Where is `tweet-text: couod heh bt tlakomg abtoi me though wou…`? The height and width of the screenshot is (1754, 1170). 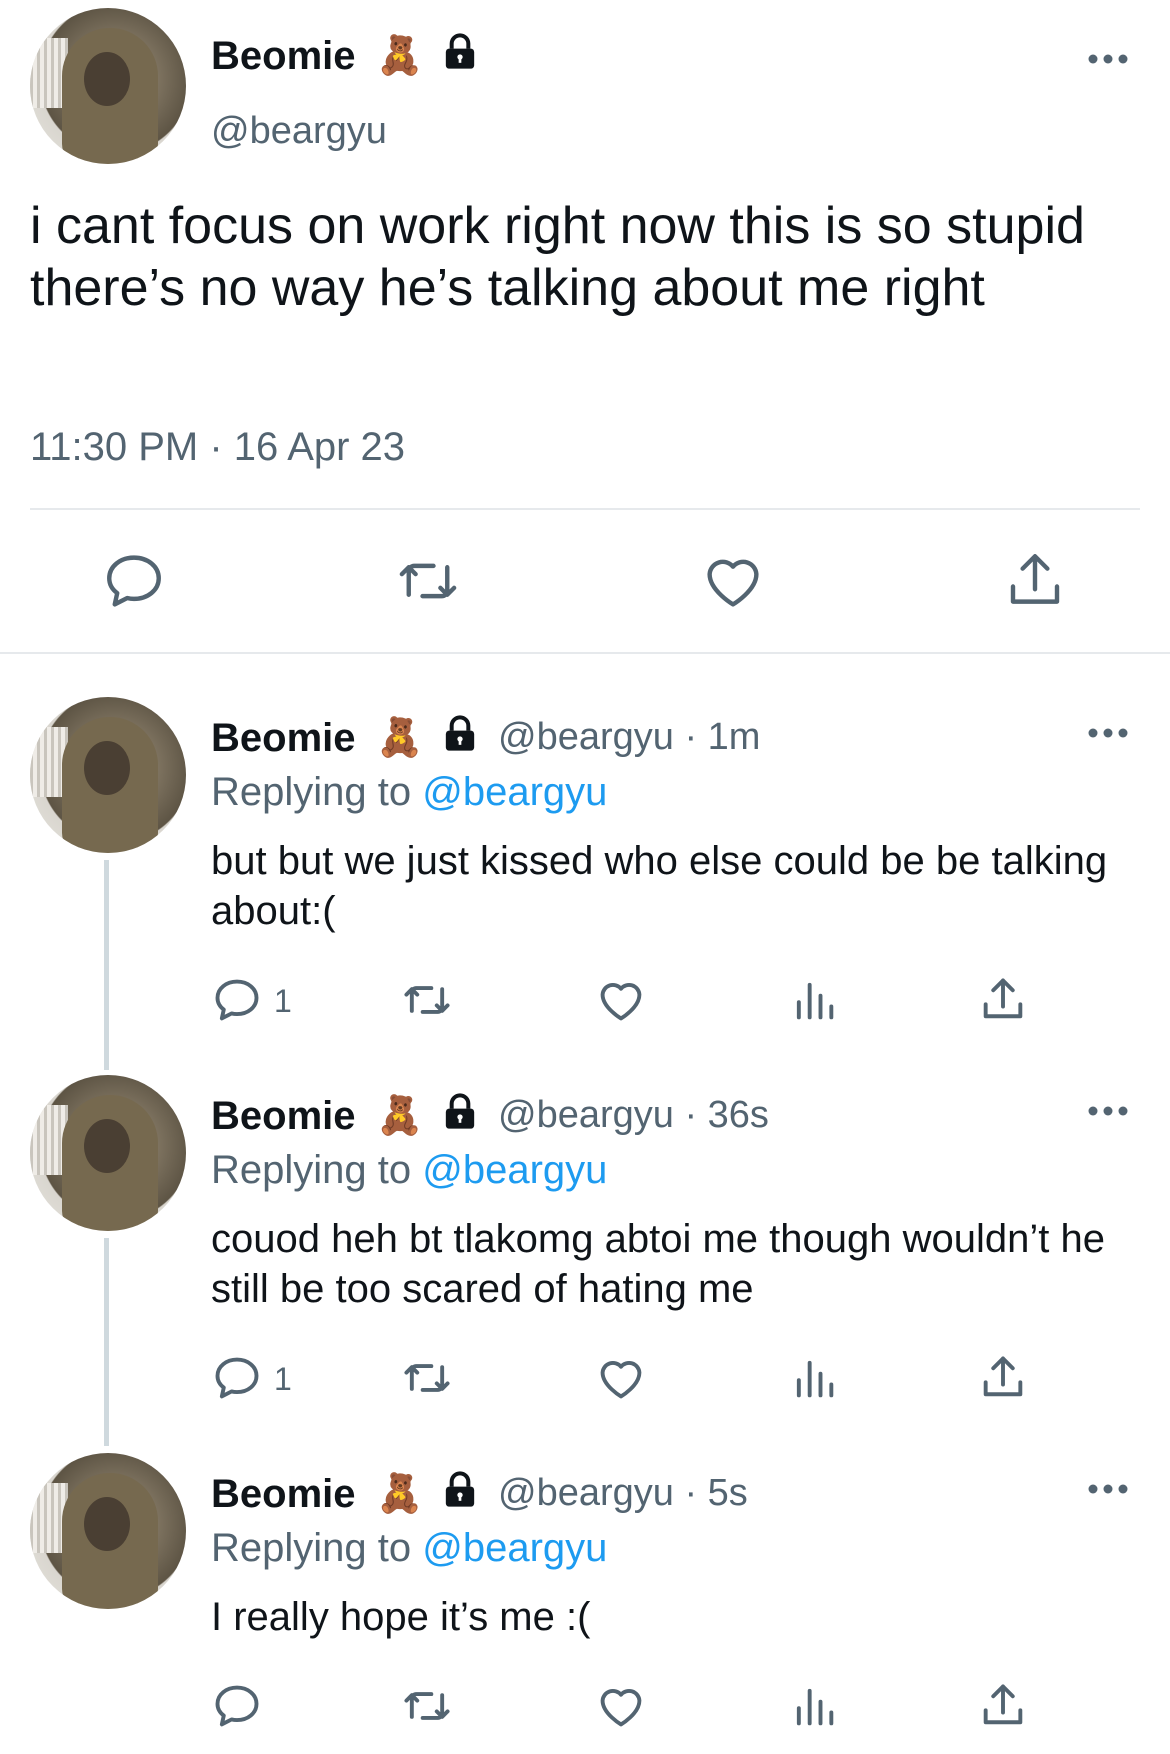
tweet-text: couod heh bt tlakomg abtoi me though wou… is located at coordinates (658, 1264).